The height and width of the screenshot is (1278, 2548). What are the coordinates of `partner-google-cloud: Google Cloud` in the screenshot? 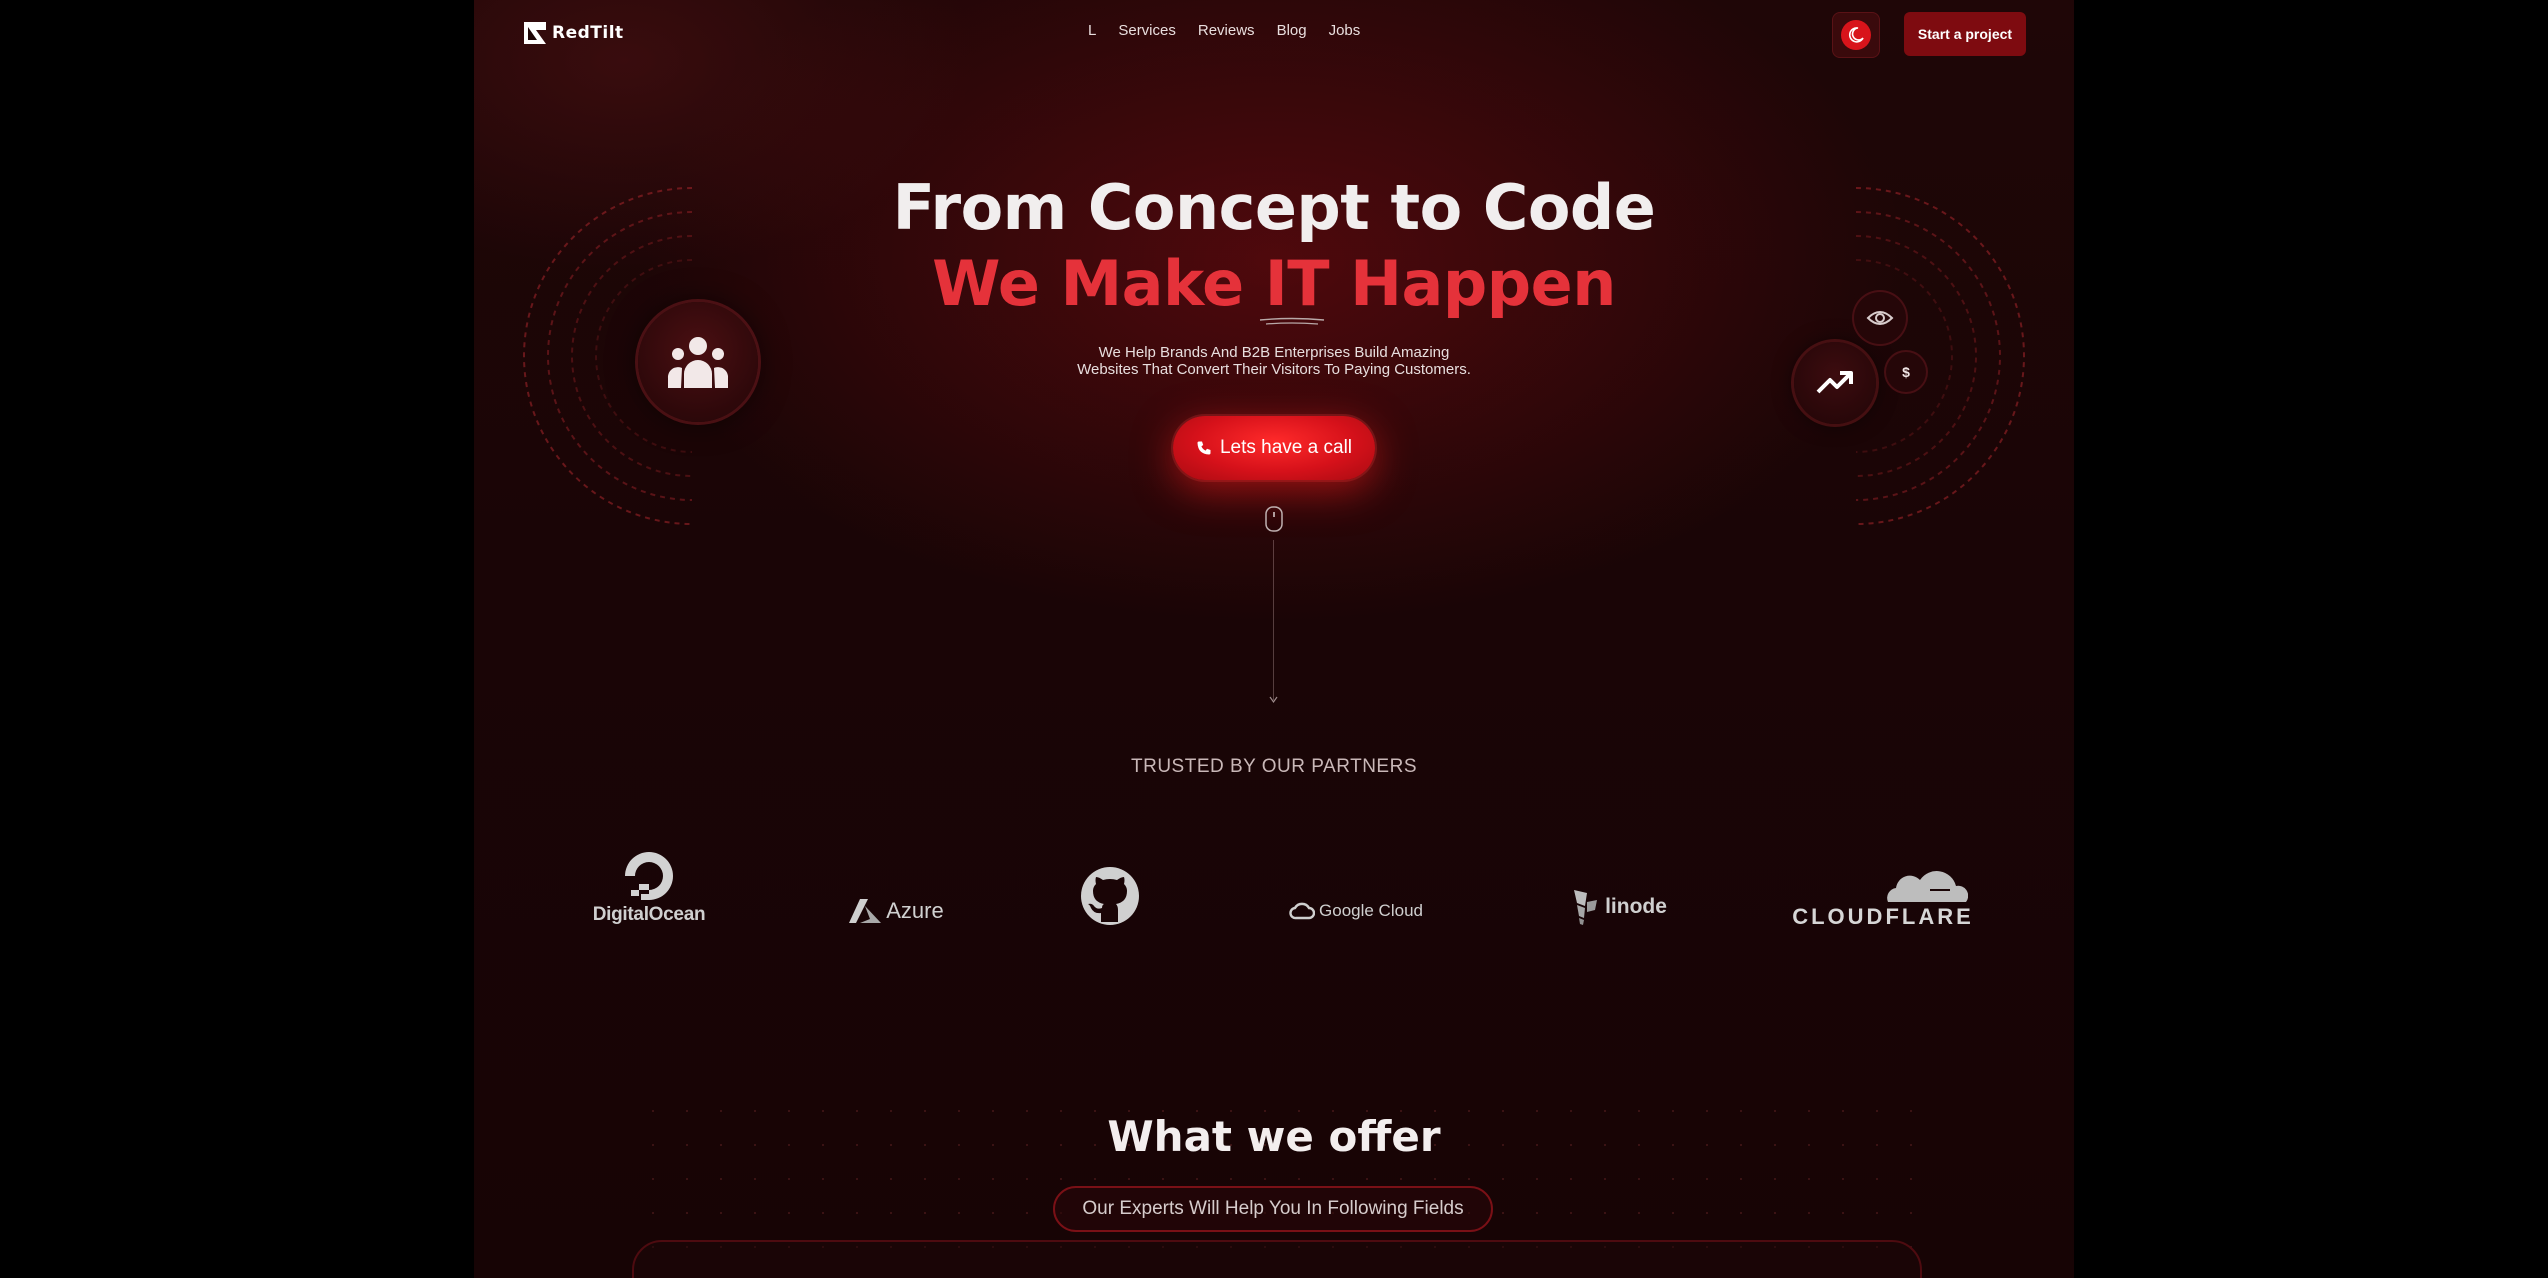 It's located at (1356, 911).